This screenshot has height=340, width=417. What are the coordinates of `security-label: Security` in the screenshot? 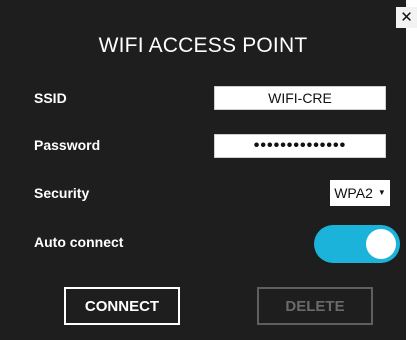 It's located at (62, 193).